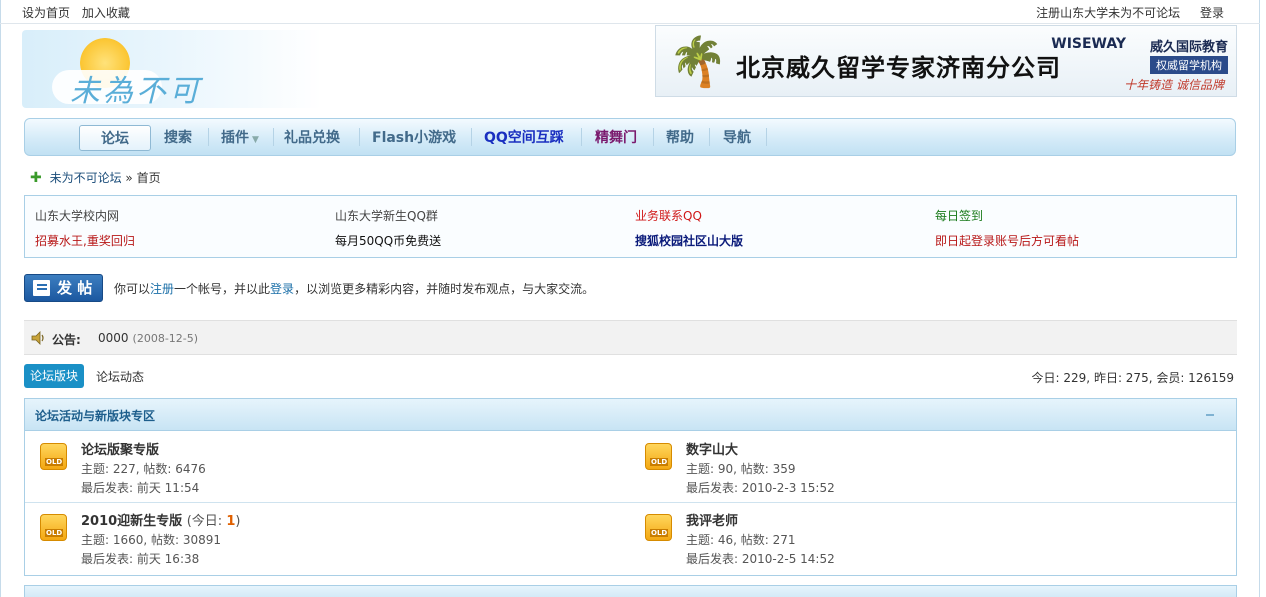  What do you see at coordinates (630, 415) in the screenshot?
I see `board-header: 论坛活动与新版块专区` at bounding box center [630, 415].